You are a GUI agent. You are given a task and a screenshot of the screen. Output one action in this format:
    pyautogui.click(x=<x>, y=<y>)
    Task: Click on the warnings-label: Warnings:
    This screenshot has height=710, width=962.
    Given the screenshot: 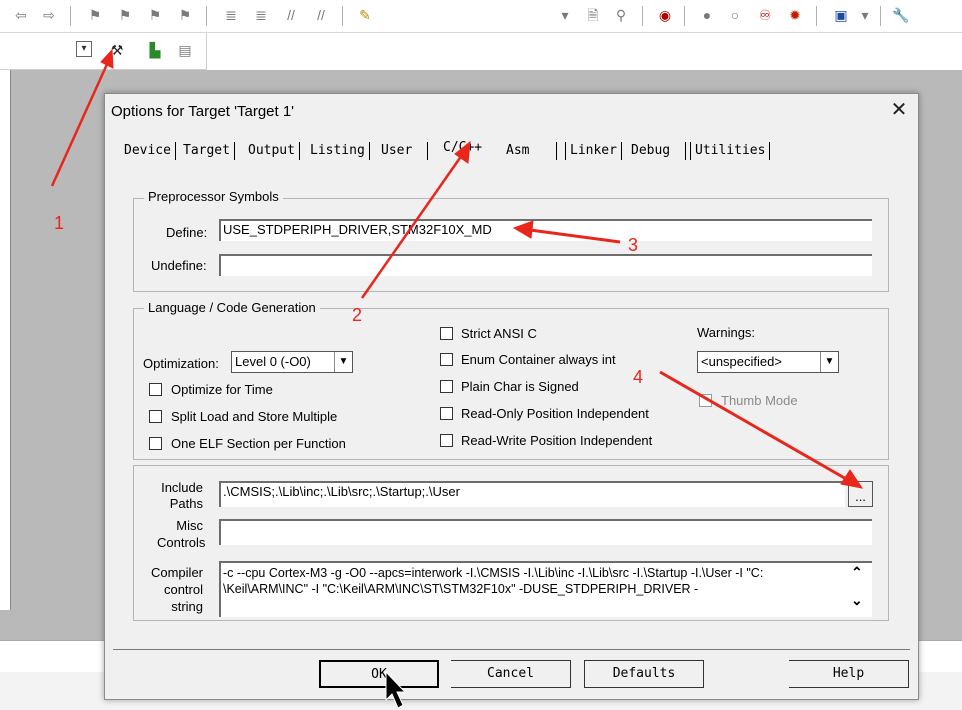 What is the action you would take?
    pyautogui.click(x=726, y=332)
    